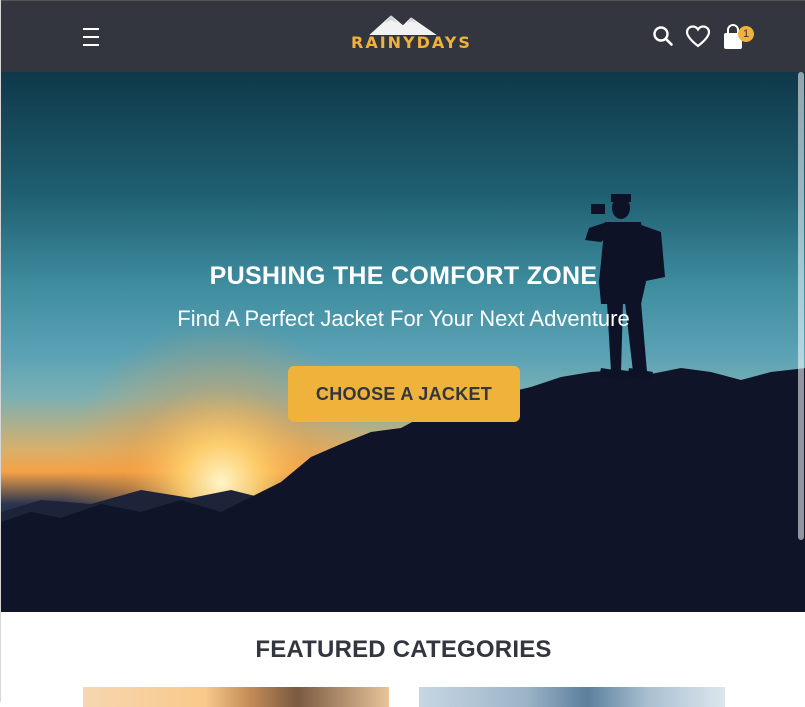 This screenshot has width=805, height=707. What do you see at coordinates (91, 37) in the screenshot?
I see `menu-icon` at bounding box center [91, 37].